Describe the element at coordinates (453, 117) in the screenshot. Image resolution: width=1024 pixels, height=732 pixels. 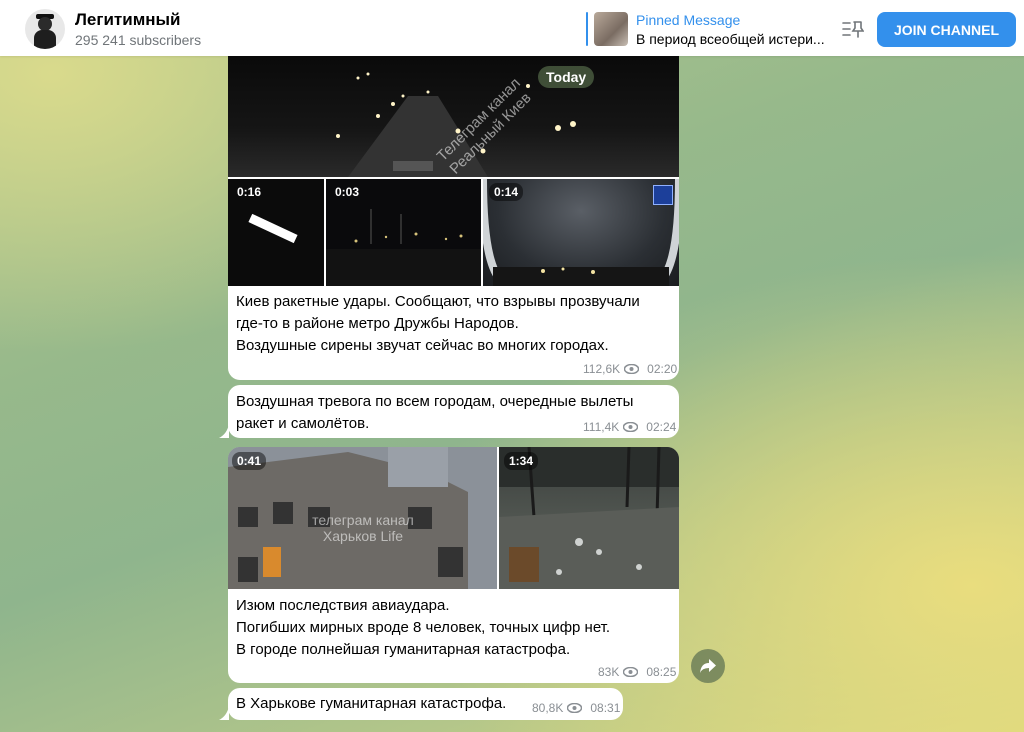
I see `video-main: Телеграм канал Реальный Киев` at that location.